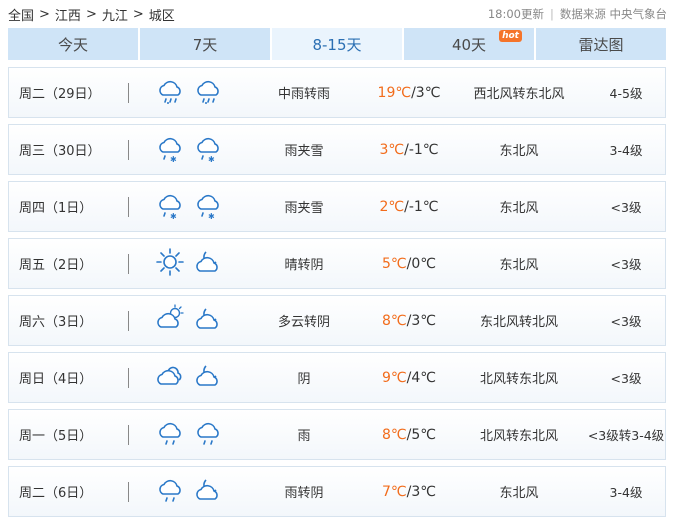 This screenshot has height=528, width=675. I want to click on update-time: 18:00更新, so click(515, 14).